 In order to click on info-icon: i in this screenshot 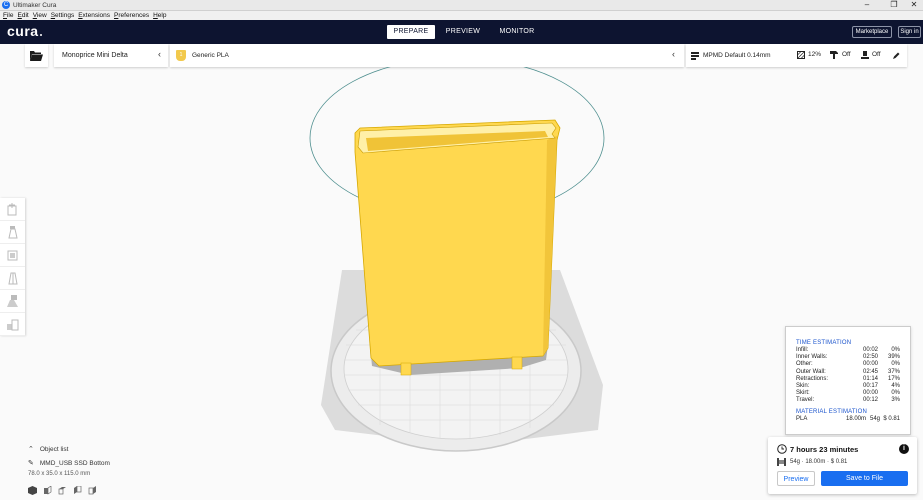, I will do `click(904, 449)`.